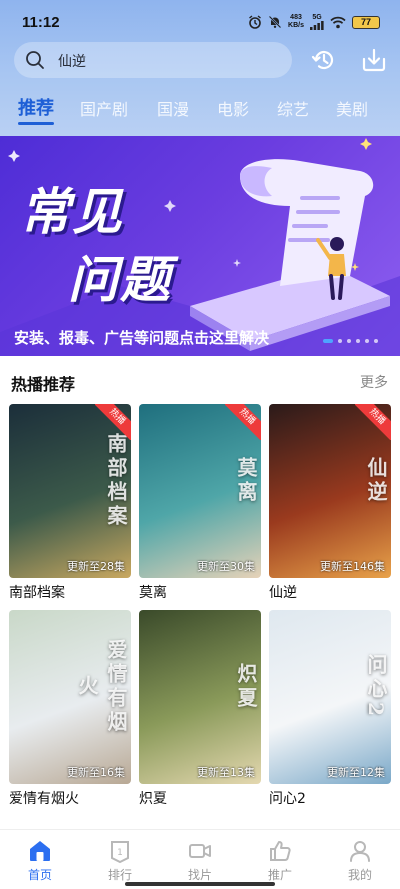 The image size is (400, 889). Describe the element at coordinates (120, 280) in the screenshot. I see `banner-title-line2: 问题` at that location.